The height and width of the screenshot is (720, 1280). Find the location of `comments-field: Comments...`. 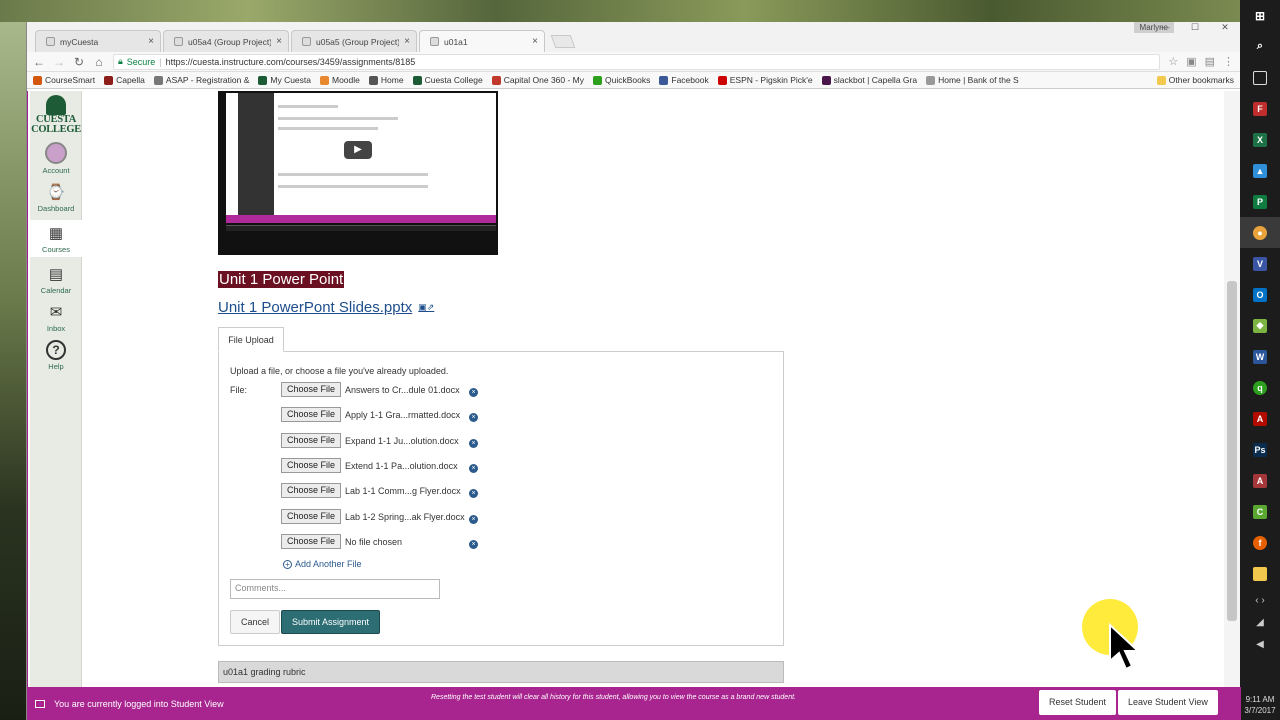

comments-field: Comments... is located at coordinates (335, 589).